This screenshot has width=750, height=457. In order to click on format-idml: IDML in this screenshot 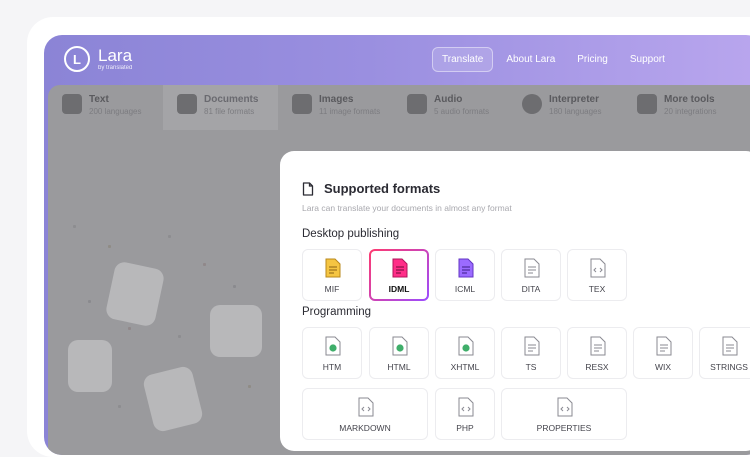, I will do `click(399, 275)`.